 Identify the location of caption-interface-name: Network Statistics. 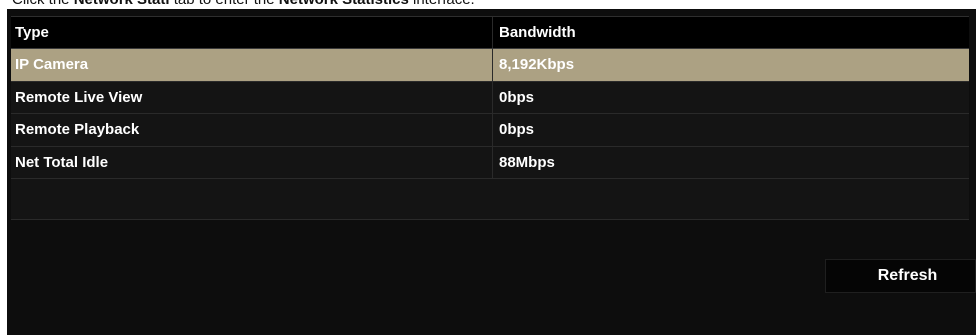
(344, 4).